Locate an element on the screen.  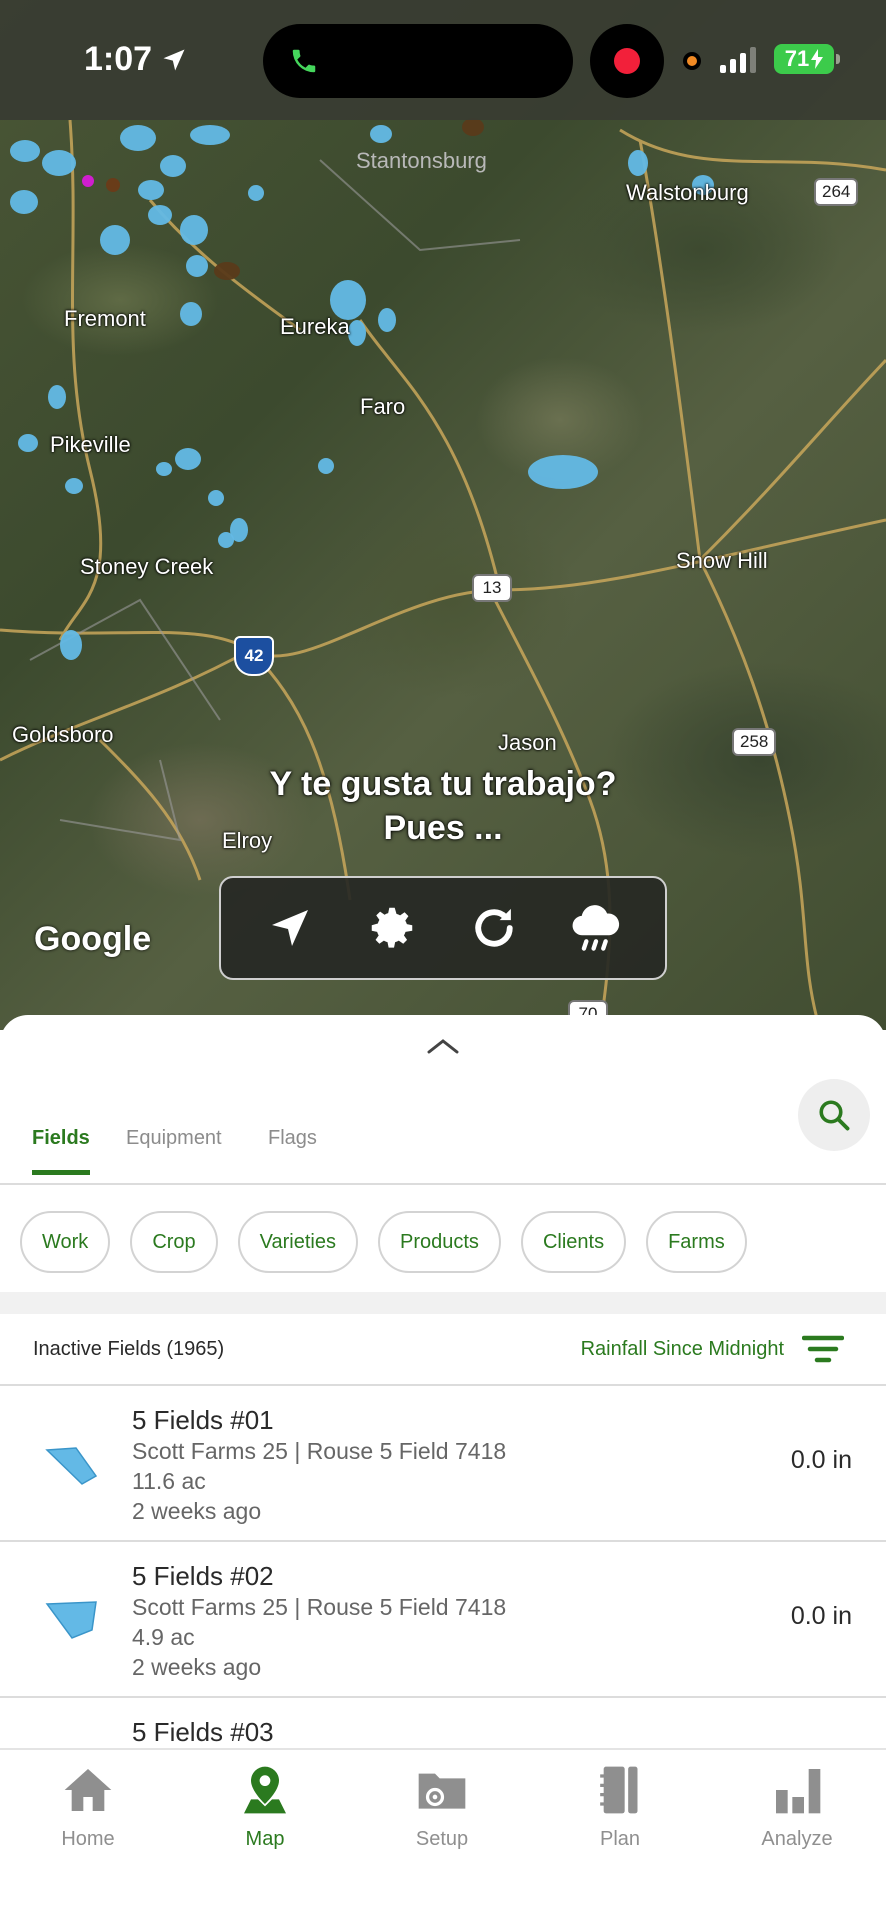
chip-products: Products is located at coordinates (439, 1242).